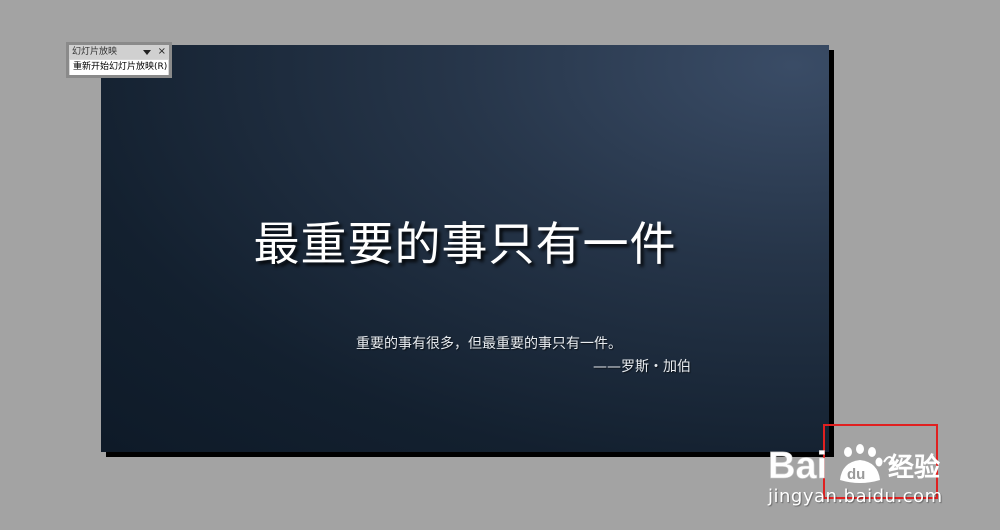 This screenshot has width=1000, height=530. What do you see at coordinates (119, 52) in the screenshot?
I see `toolbar-titlebar: 幻灯片放映 ×` at bounding box center [119, 52].